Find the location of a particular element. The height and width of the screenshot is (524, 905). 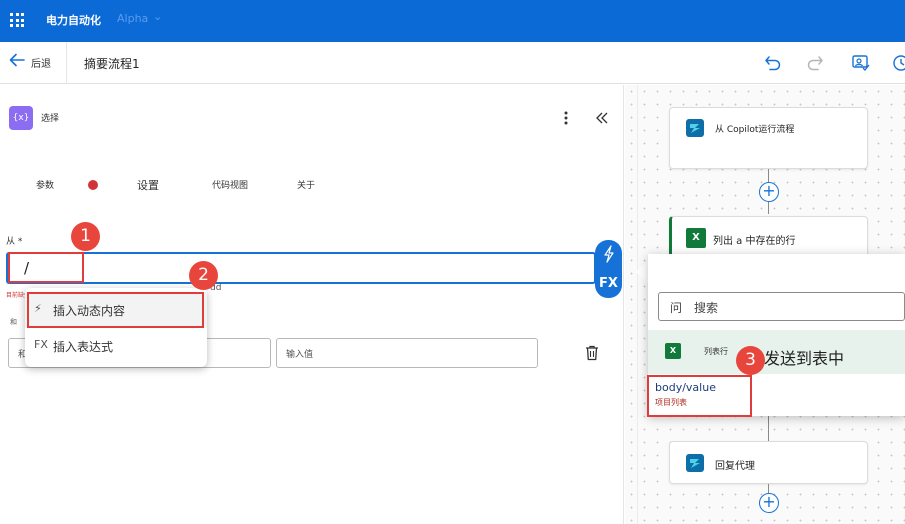

insert-rail: FX is located at coordinates (608, 269).